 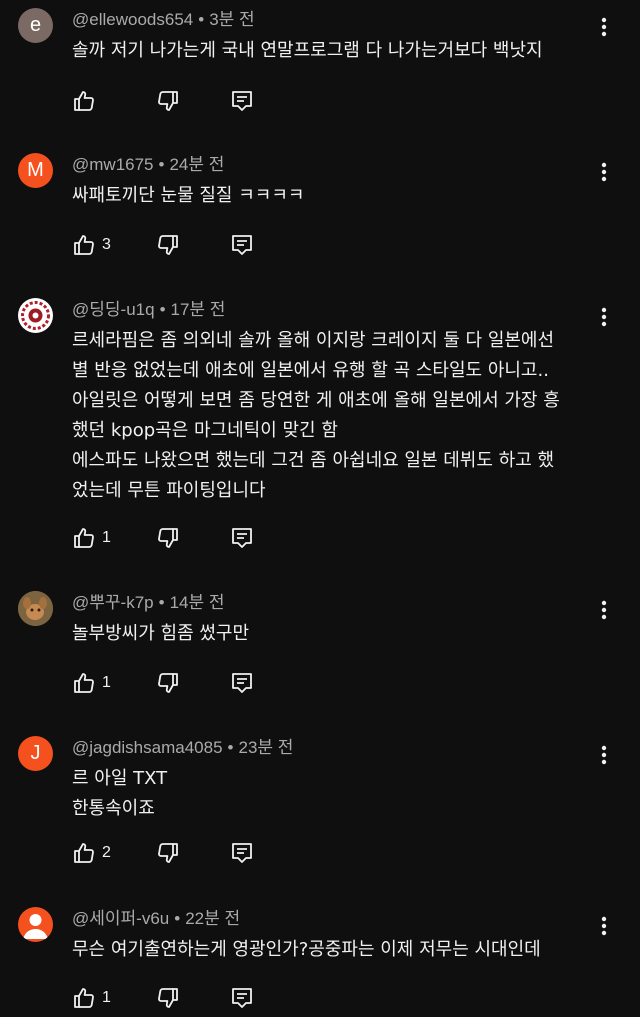 I want to click on comment-text: 무슨 여기출연하는게 영광인가?공중파는 이제 저무는 시대인데, so click(x=337, y=950).